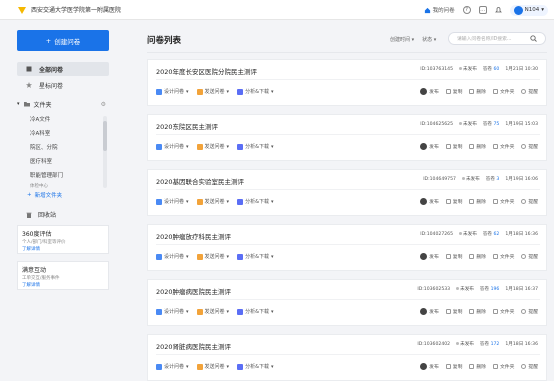 The image size is (554, 381). Describe the element at coordinates (105, 136) in the screenshot. I see `folder-scrollbar-thumb` at that location.